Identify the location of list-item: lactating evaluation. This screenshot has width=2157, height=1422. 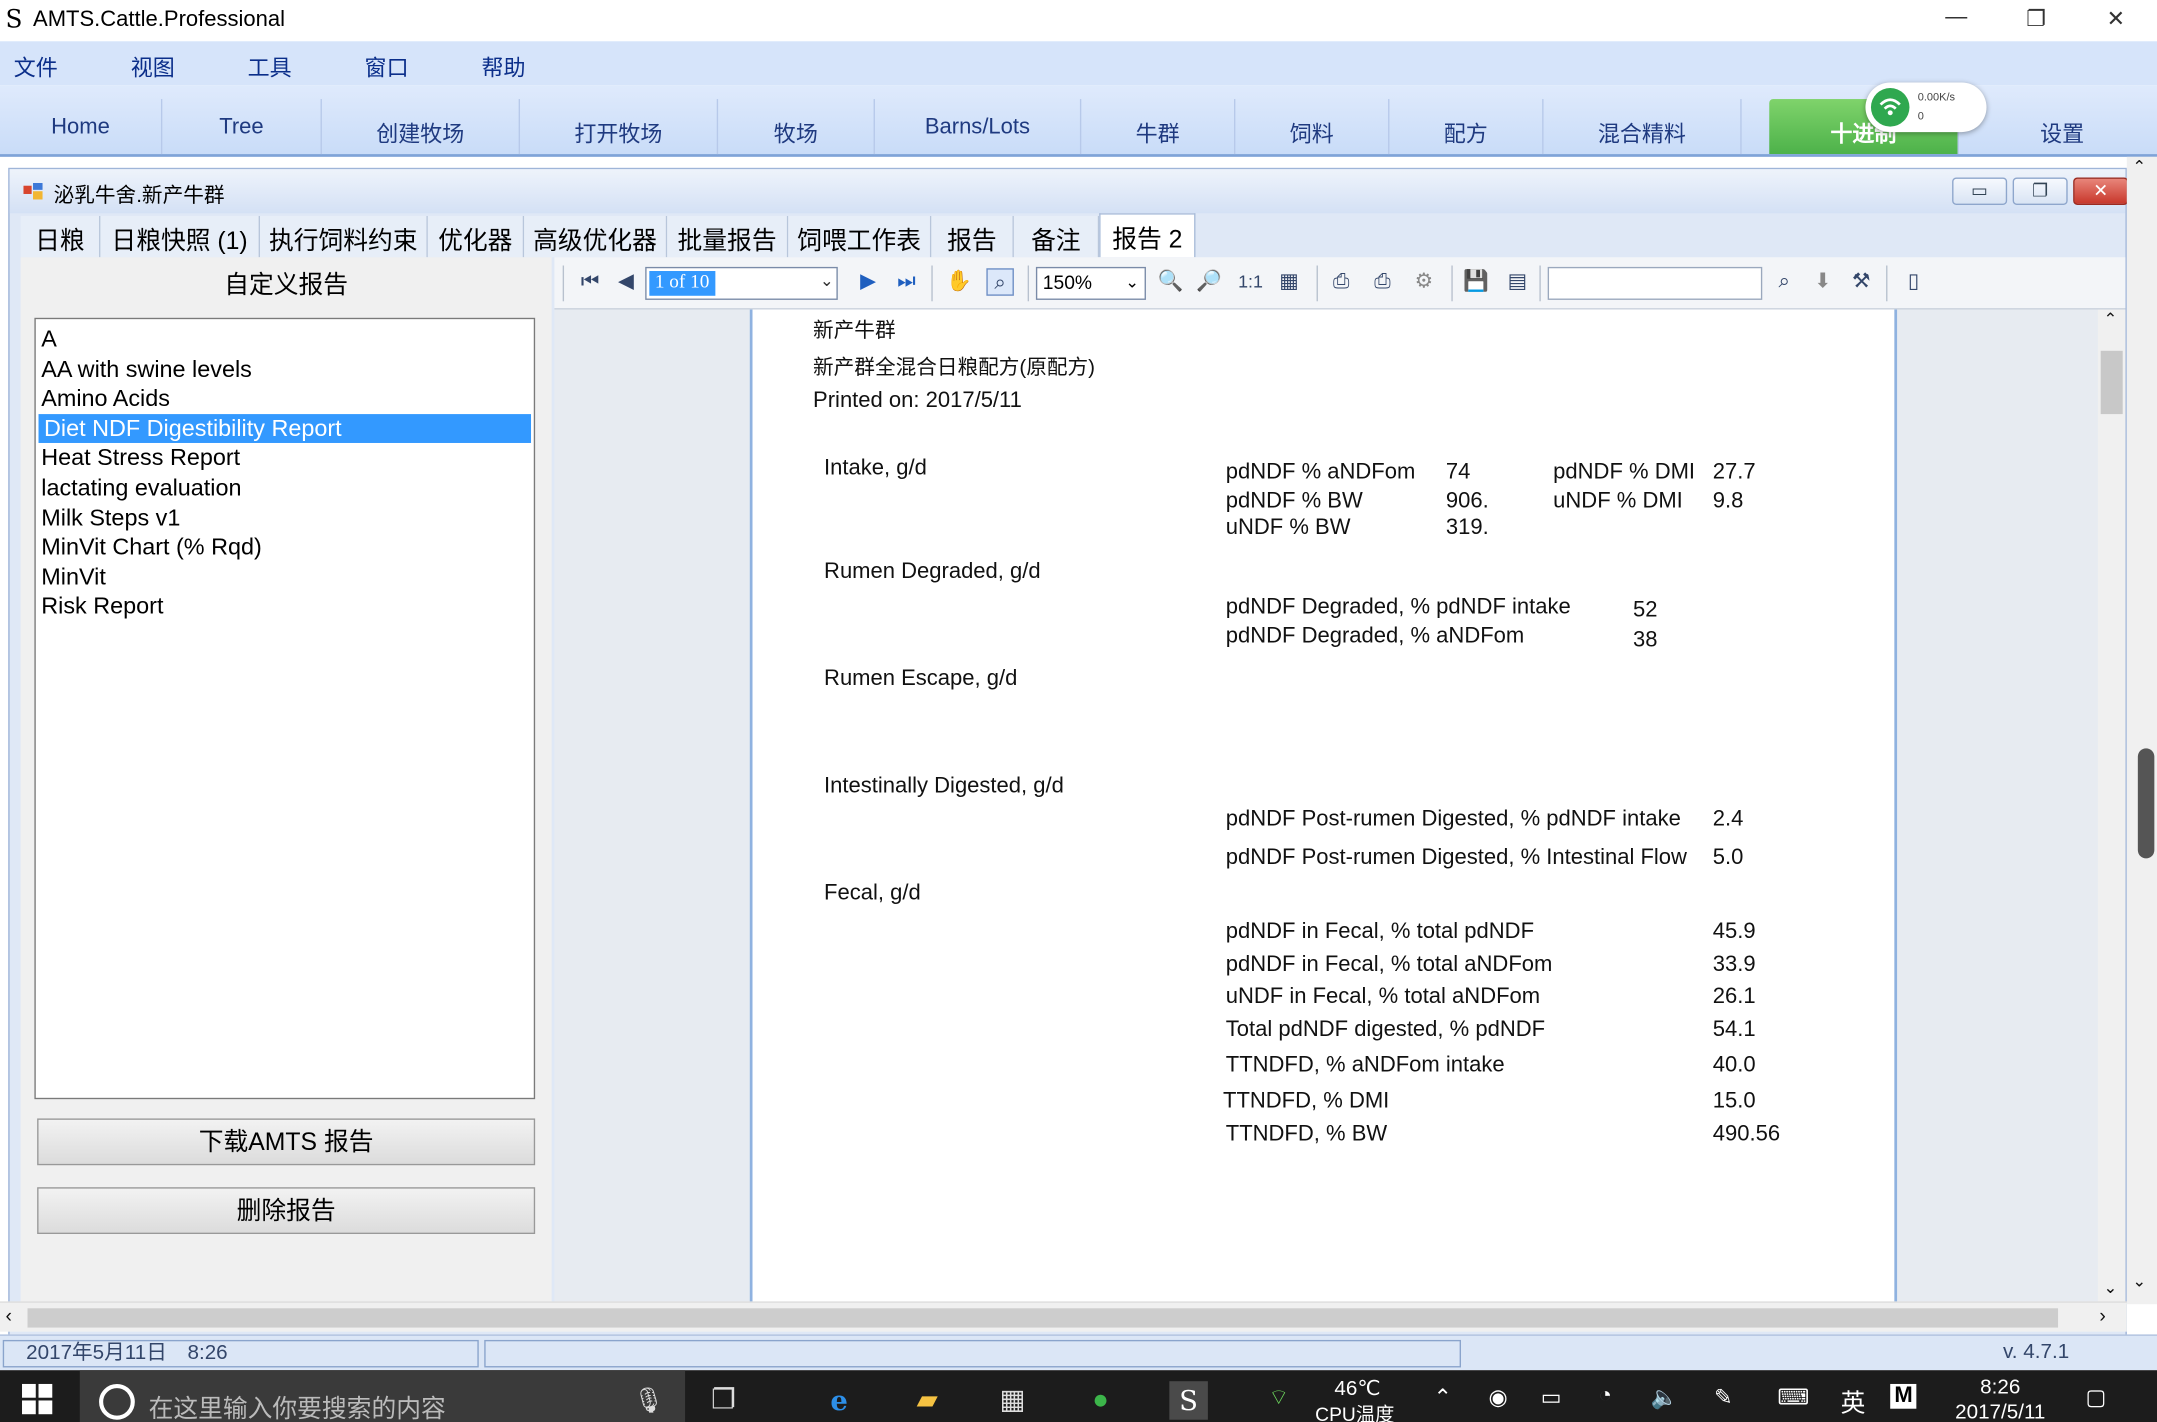
(285, 488).